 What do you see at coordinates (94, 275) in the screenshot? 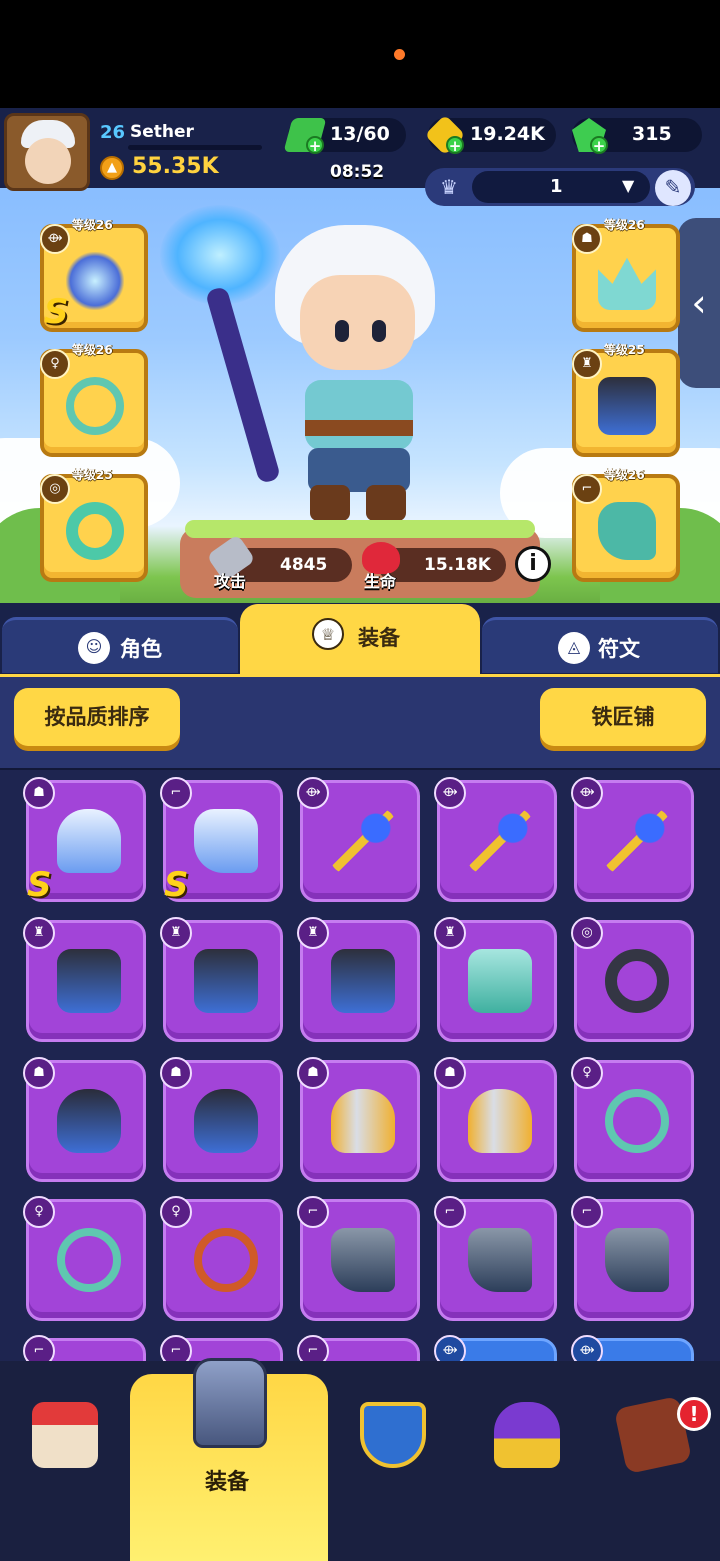
I see `equip-slot-weapon: ⟴ 等级26 S` at bounding box center [94, 275].